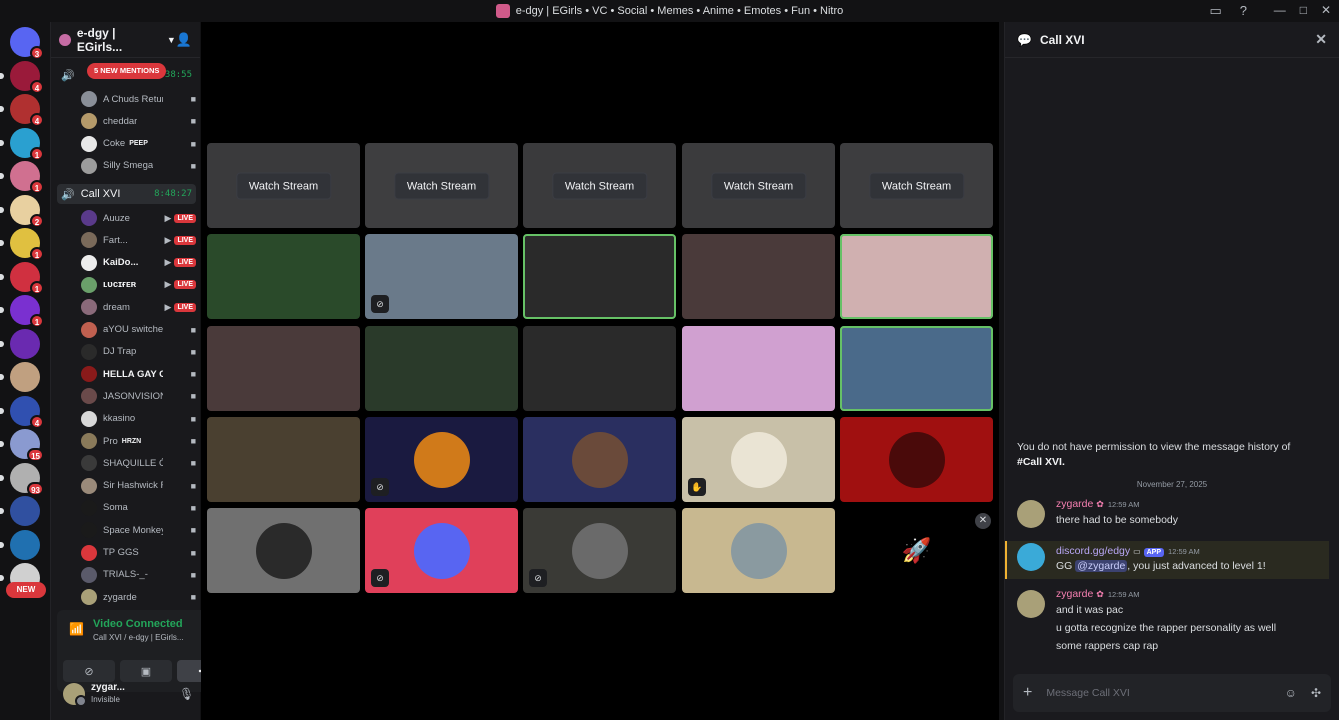 The width and height of the screenshot is (1339, 720). Describe the element at coordinates (138, 99) in the screenshot. I see `voice-user: A Chuds Return ■` at that location.